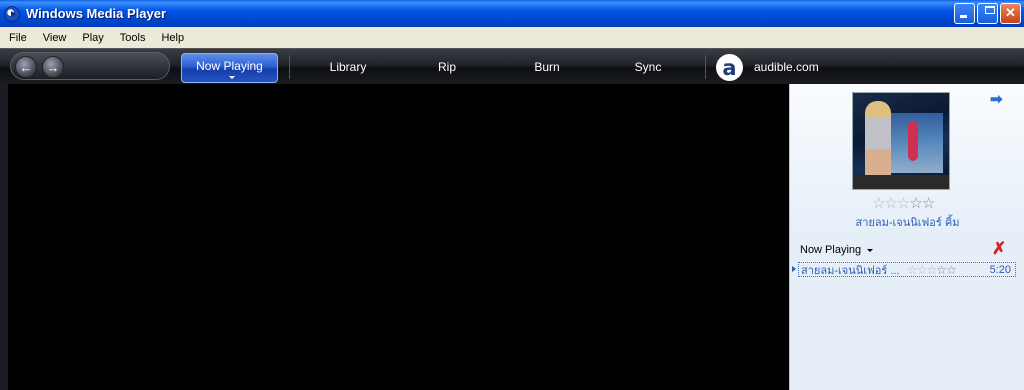  Describe the element at coordinates (907, 222) in the screenshot. I see `album-title: สายลม-เจนนิเฟอร์ คิ้ม` at that location.